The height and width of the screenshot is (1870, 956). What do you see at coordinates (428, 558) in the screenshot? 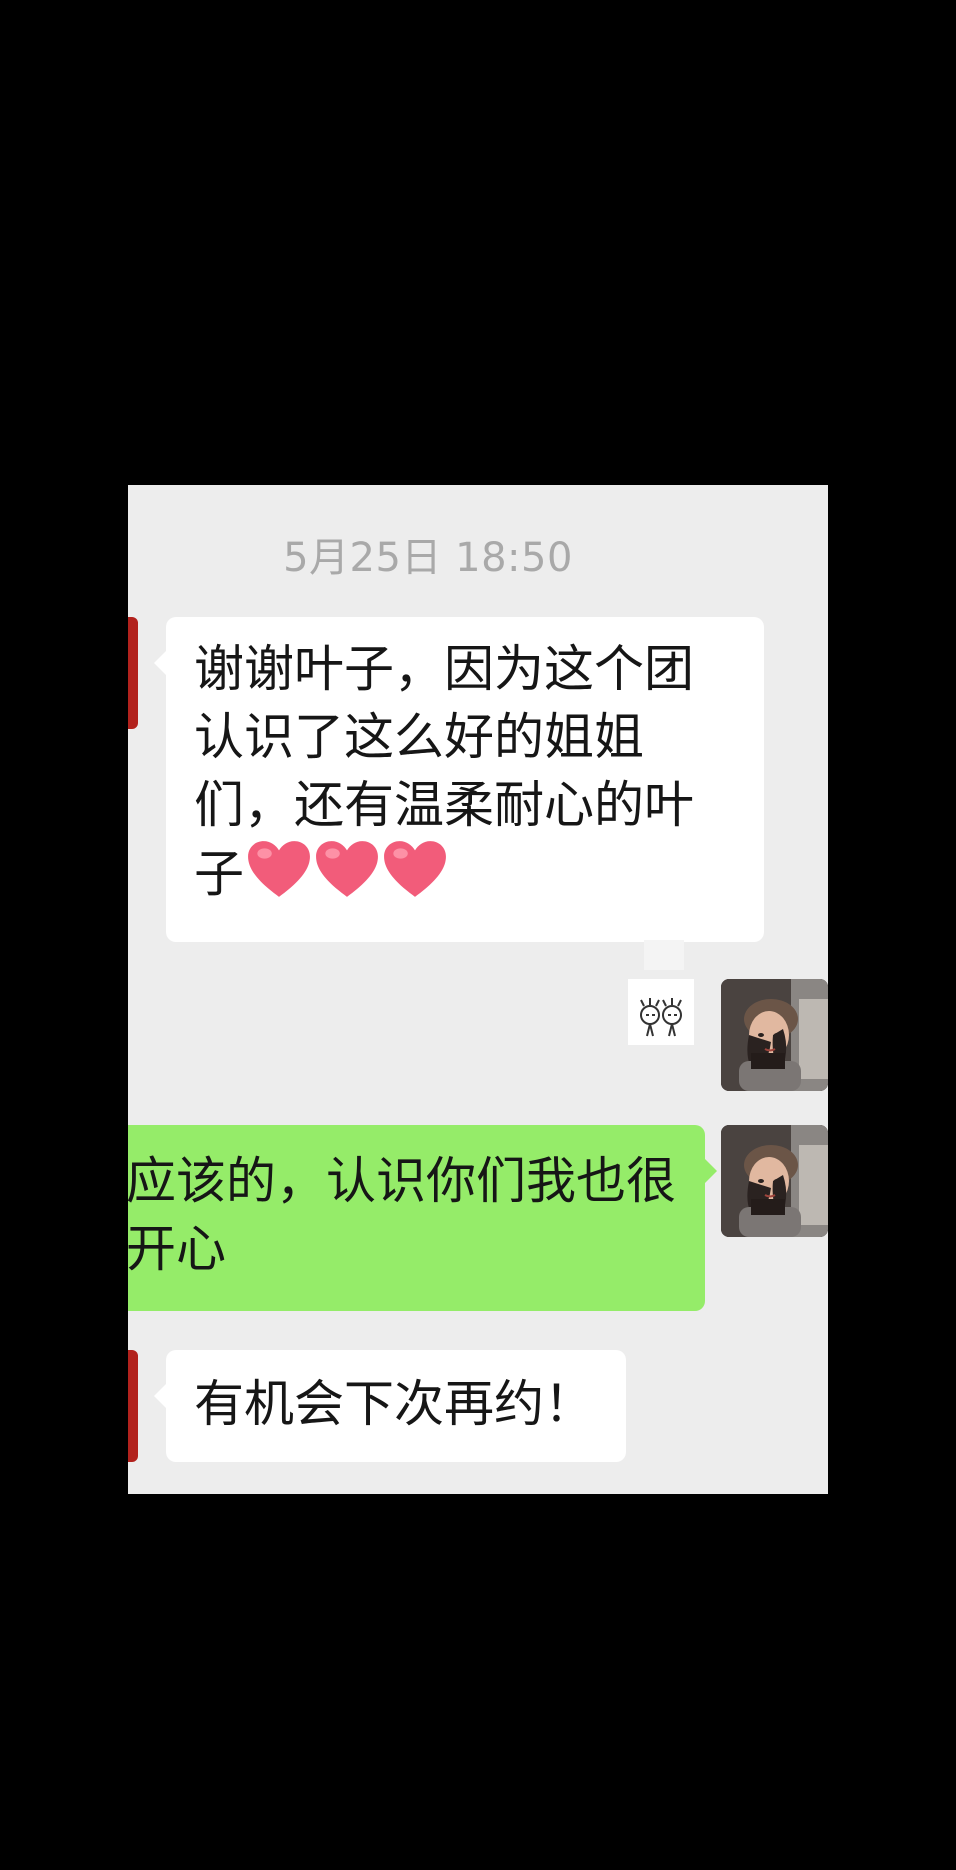
I see `message-timestamp: 5月25日 18:50` at bounding box center [428, 558].